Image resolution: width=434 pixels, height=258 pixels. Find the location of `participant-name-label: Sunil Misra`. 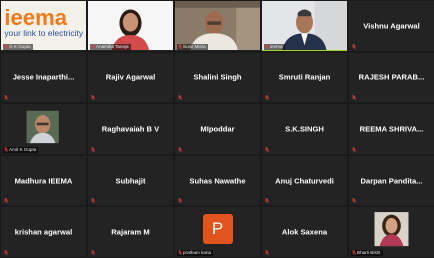

participant-name-label: Sunil Misra is located at coordinates (192, 46).